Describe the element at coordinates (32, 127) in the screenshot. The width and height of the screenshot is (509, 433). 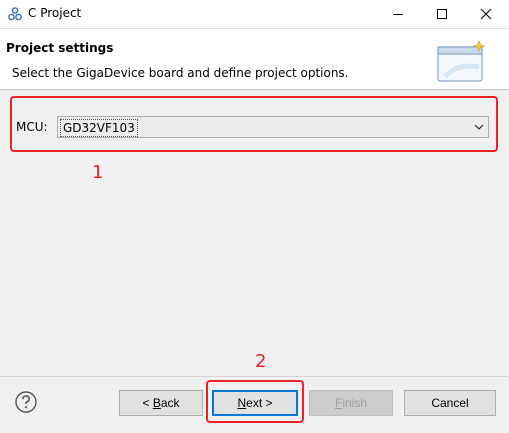
I see `mcu-label: MCU:` at that location.